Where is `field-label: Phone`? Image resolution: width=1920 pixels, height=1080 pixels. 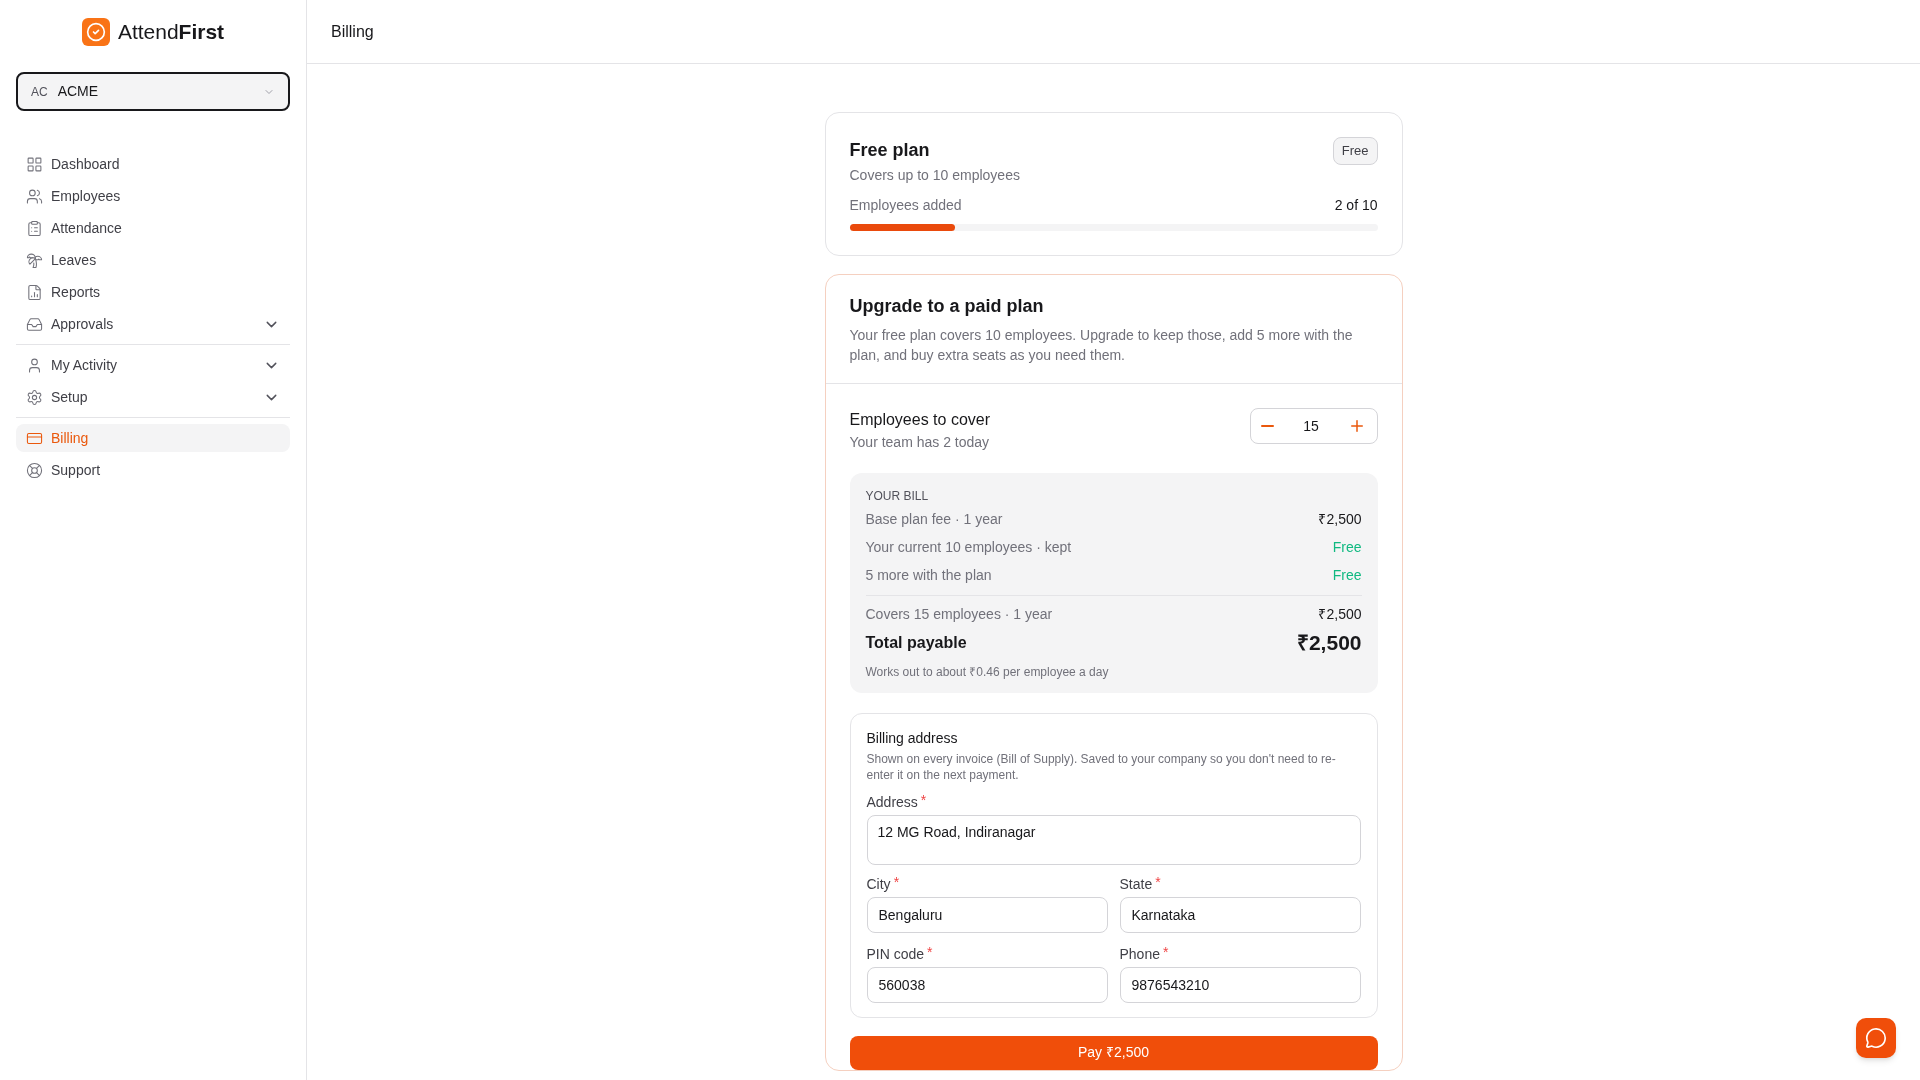 field-label: Phone is located at coordinates (1139, 953).